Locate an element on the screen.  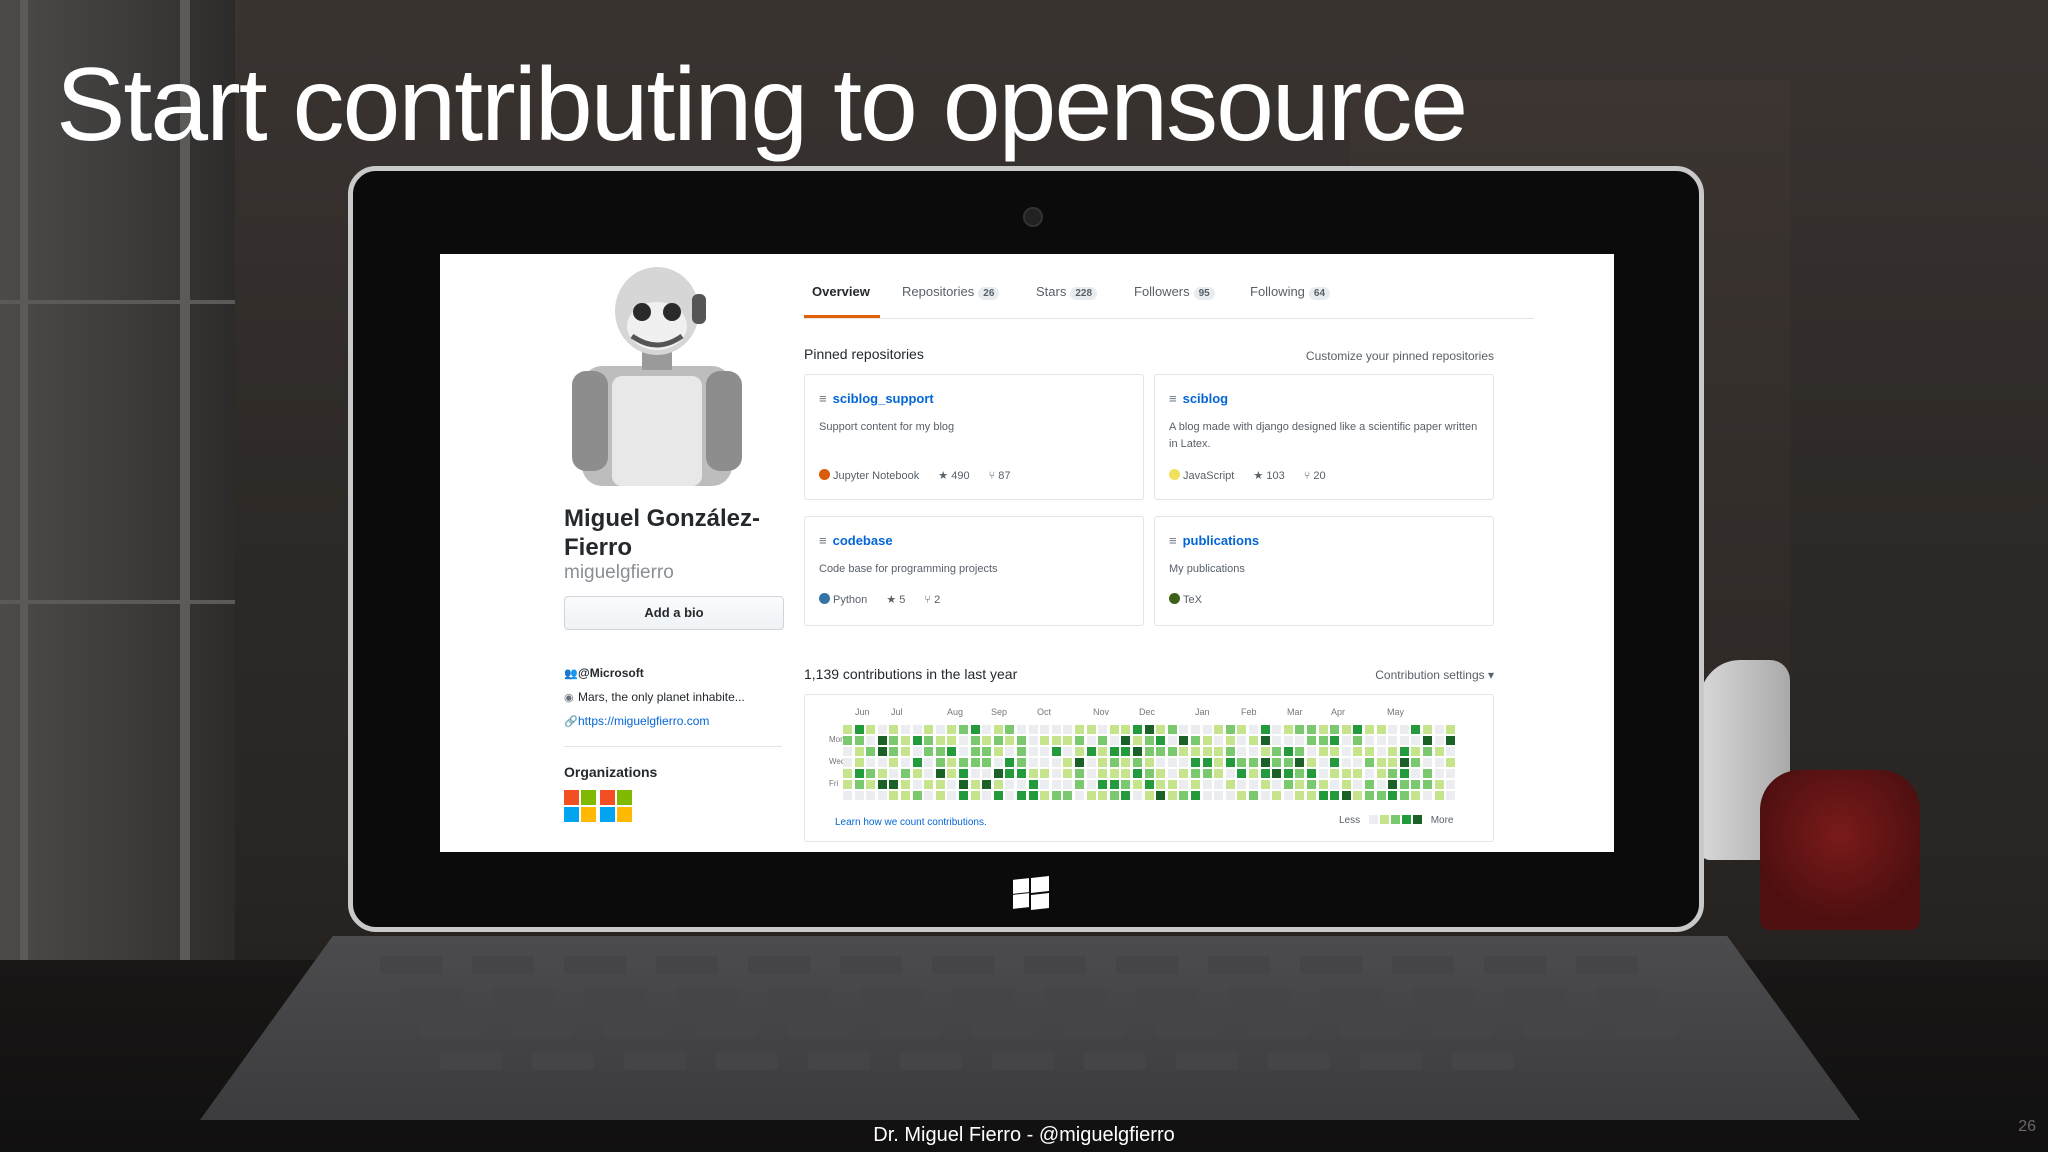
profile-website: 🔗https://miguelgfierro.com is located at coordinates (636, 721).